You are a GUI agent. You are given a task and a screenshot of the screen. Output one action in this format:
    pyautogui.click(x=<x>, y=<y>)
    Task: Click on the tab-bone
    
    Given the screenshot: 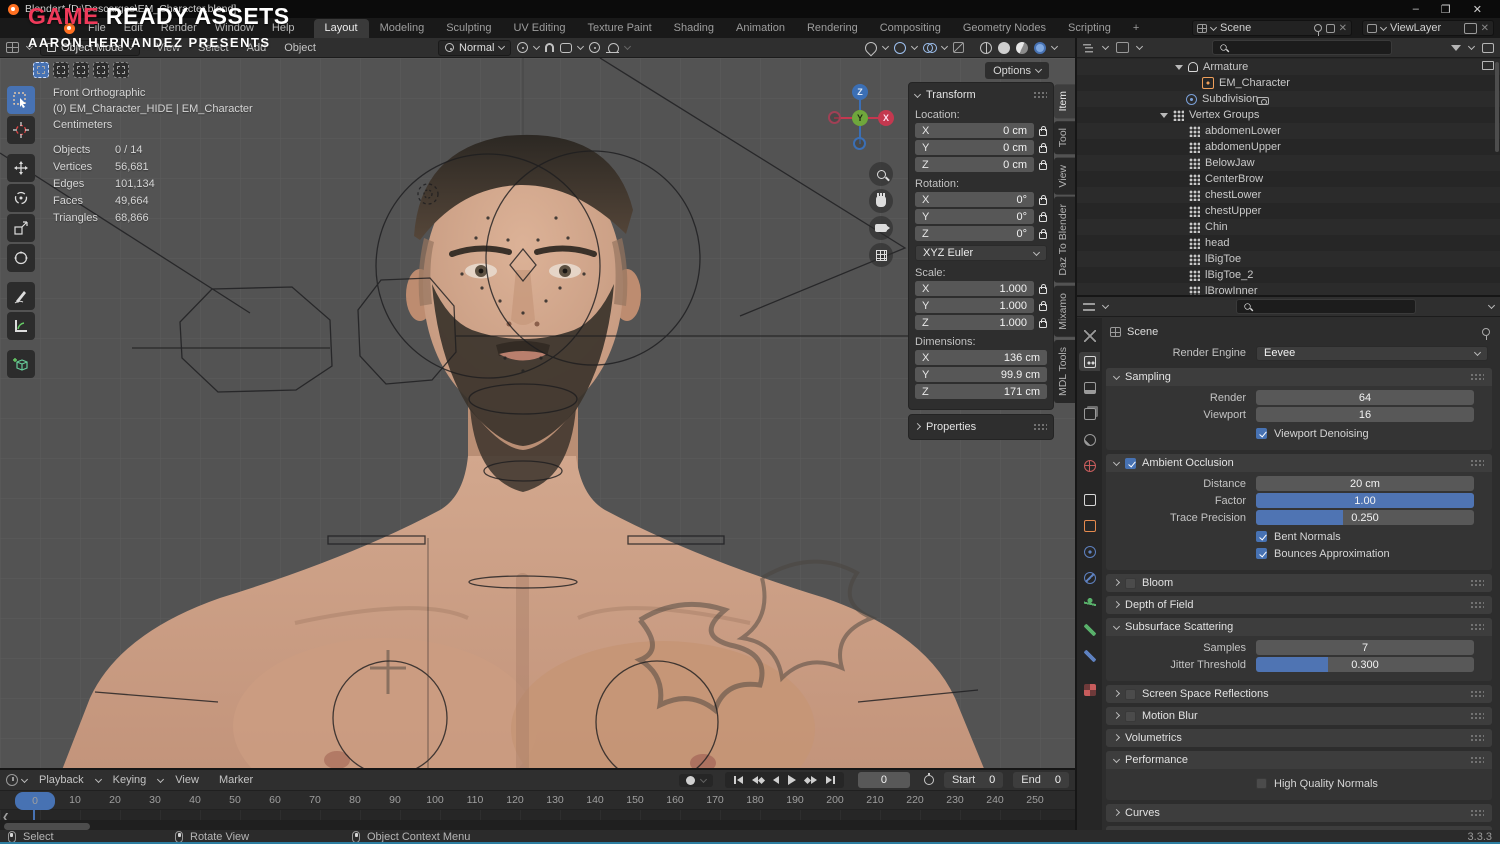 What is the action you would take?
    pyautogui.click(x=1089, y=629)
    